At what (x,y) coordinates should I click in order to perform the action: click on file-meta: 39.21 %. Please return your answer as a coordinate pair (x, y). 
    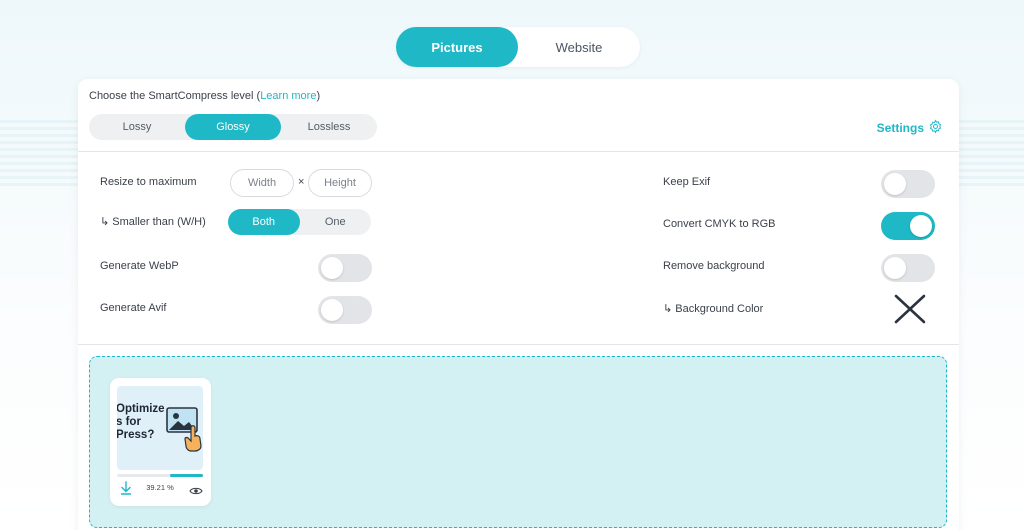
    Looking at the image, I should click on (160, 489).